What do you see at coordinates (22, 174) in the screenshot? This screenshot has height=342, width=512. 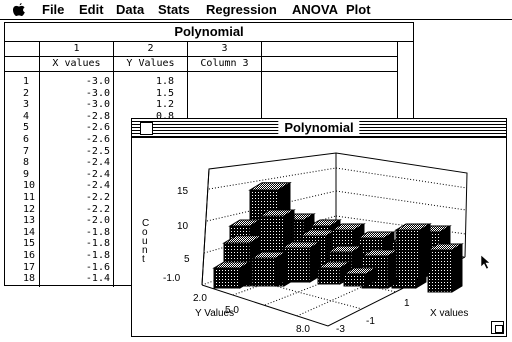 I see `row-number: 9` at bounding box center [22, 174].